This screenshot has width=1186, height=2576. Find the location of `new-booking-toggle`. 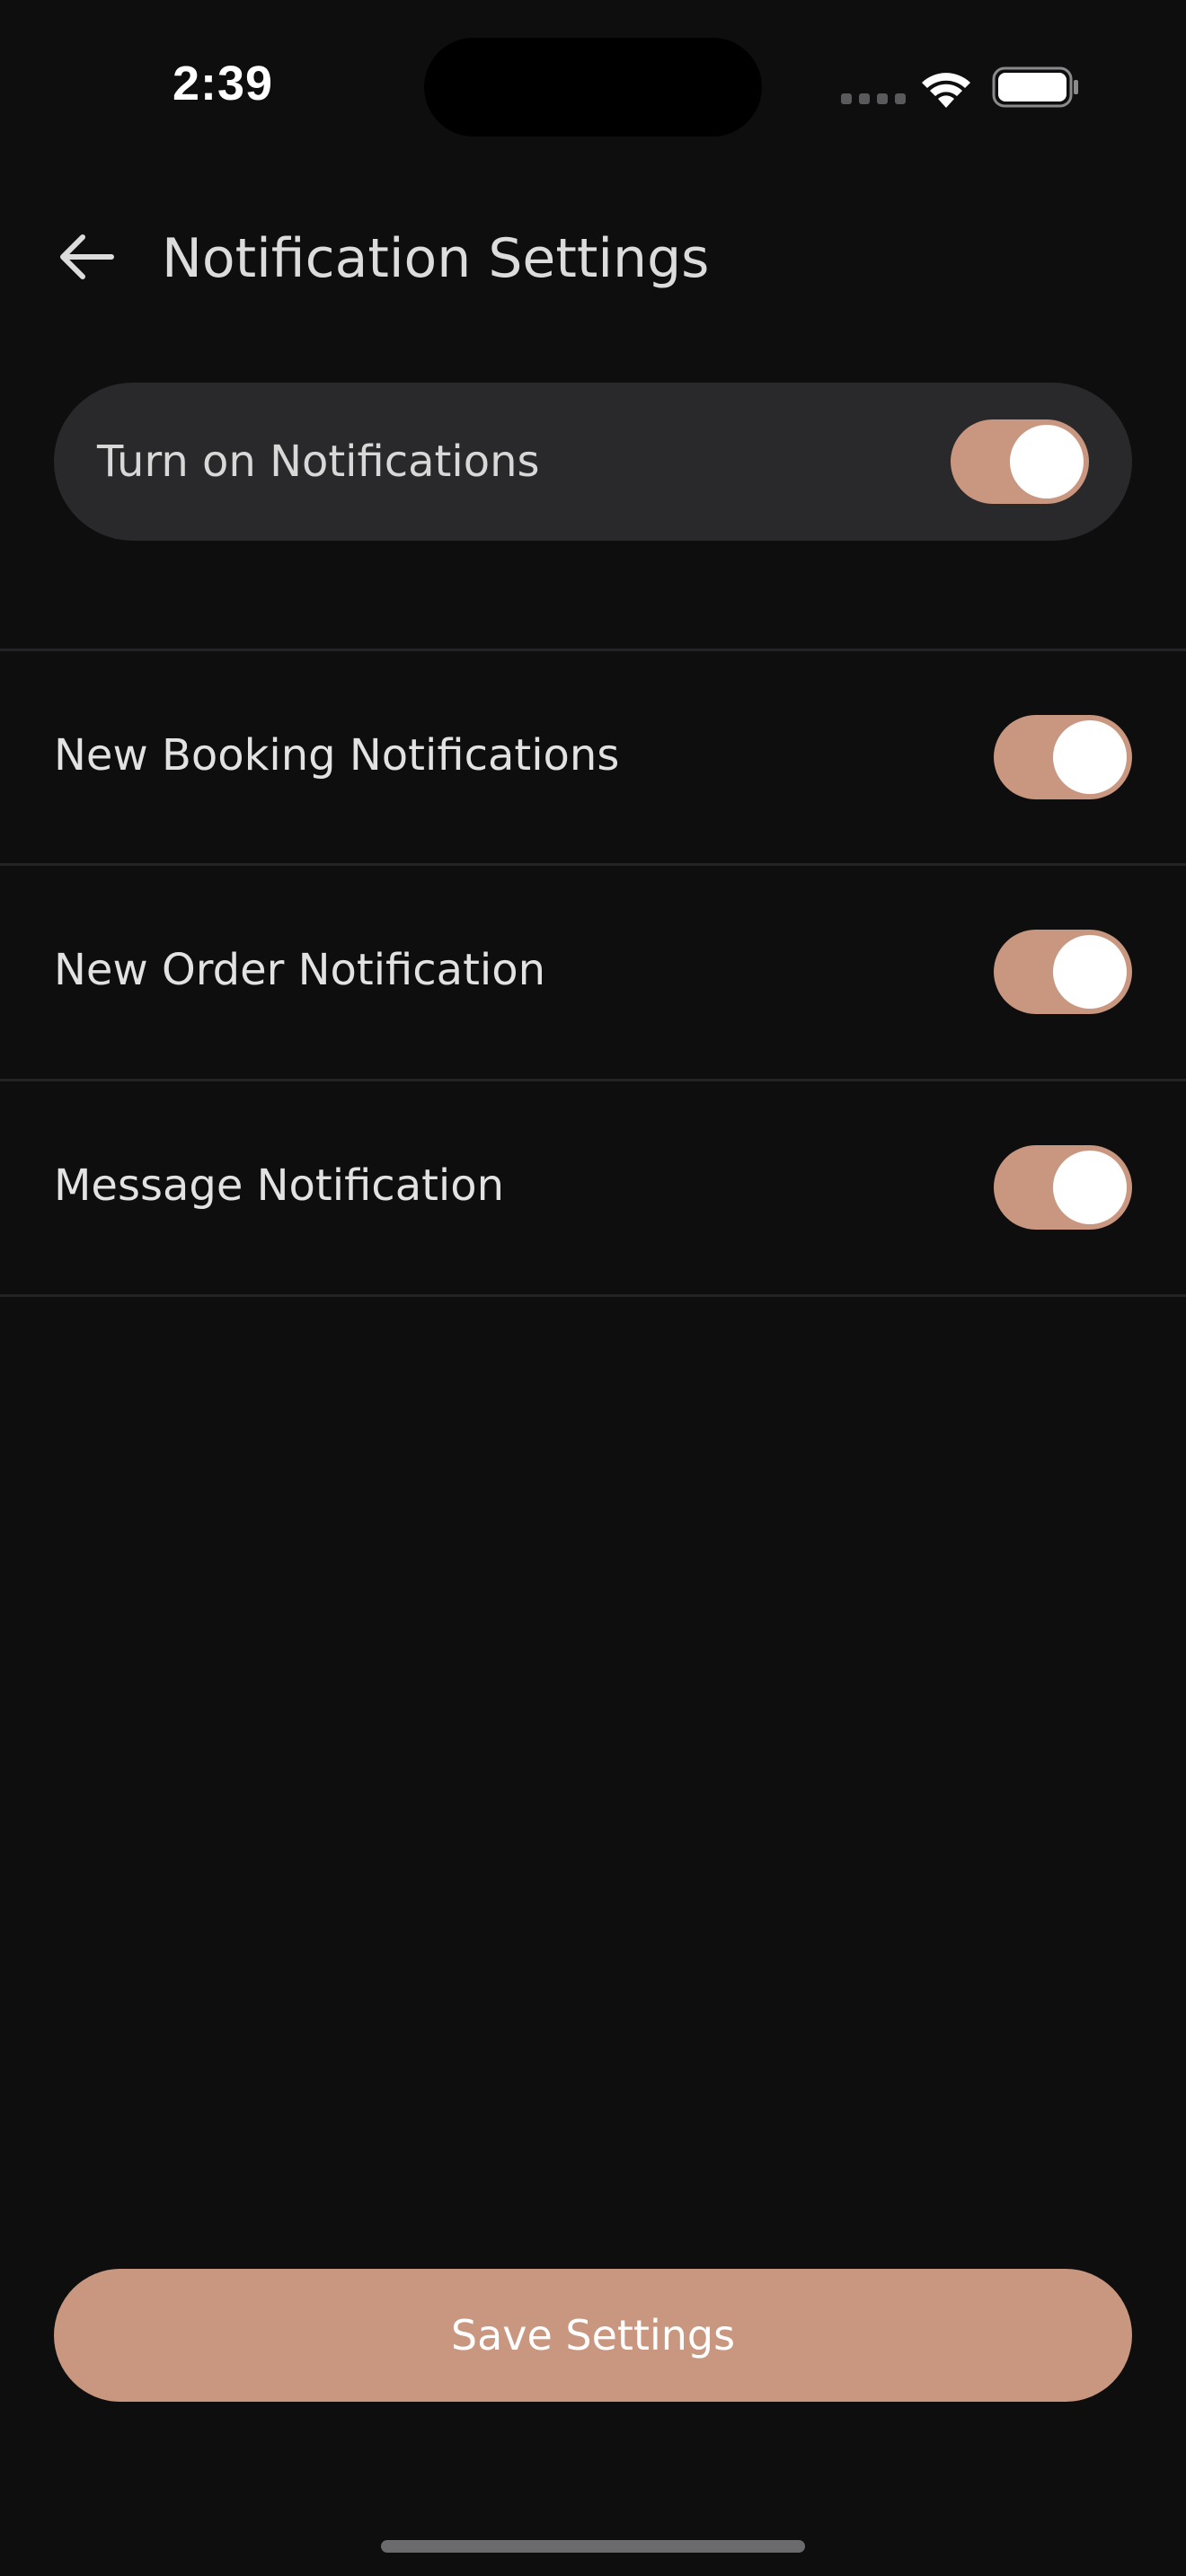

new-booking-toggle is located at coordinates (1063, 757).